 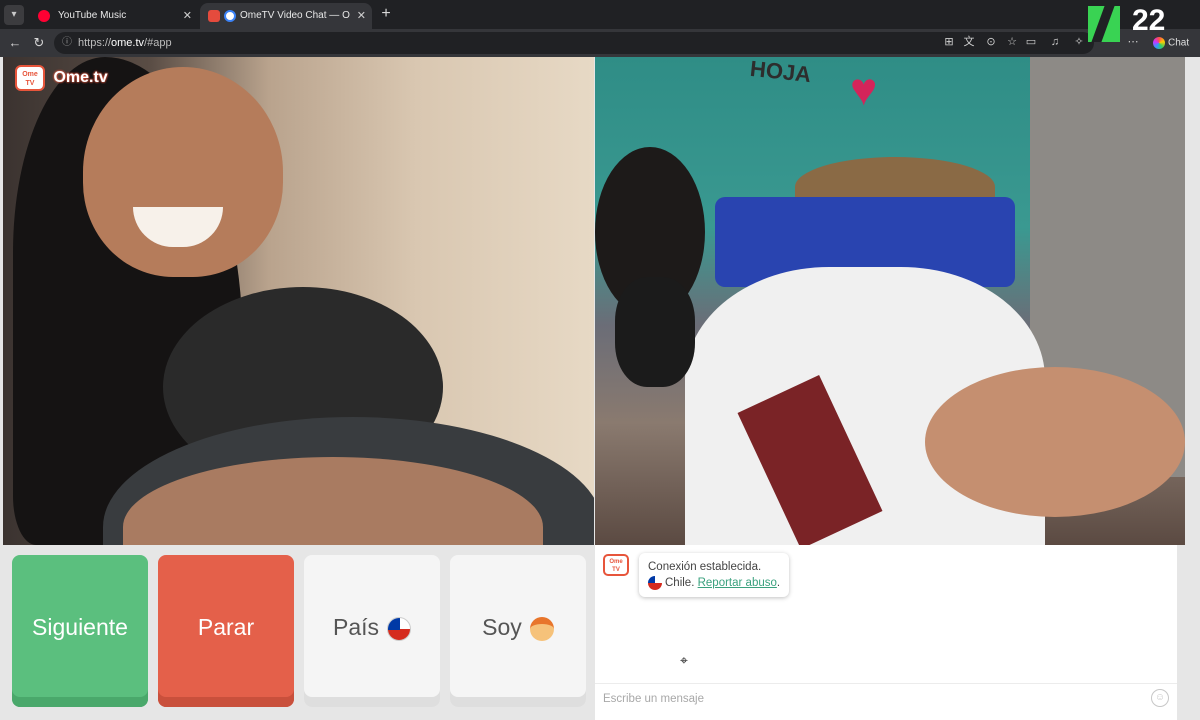 What do you see at coordinates (15, 43) in the screenshot?
I see `back-icon: ←` at bounding box center [15, 43].